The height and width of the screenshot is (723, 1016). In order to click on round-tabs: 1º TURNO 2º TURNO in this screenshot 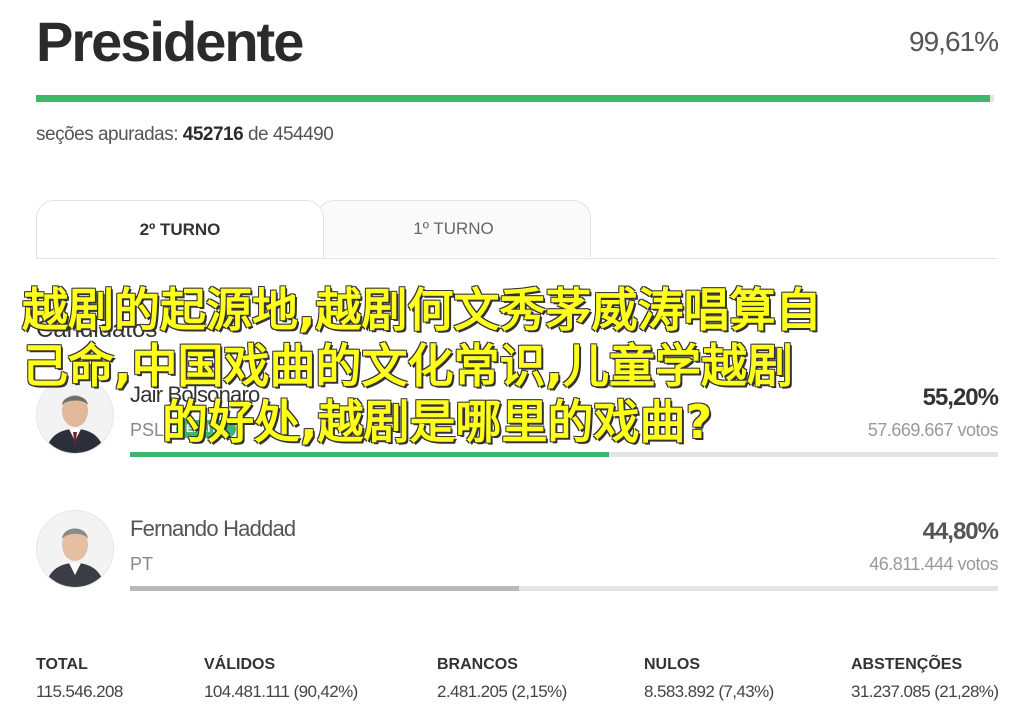, I will do `click(517, 229)`.